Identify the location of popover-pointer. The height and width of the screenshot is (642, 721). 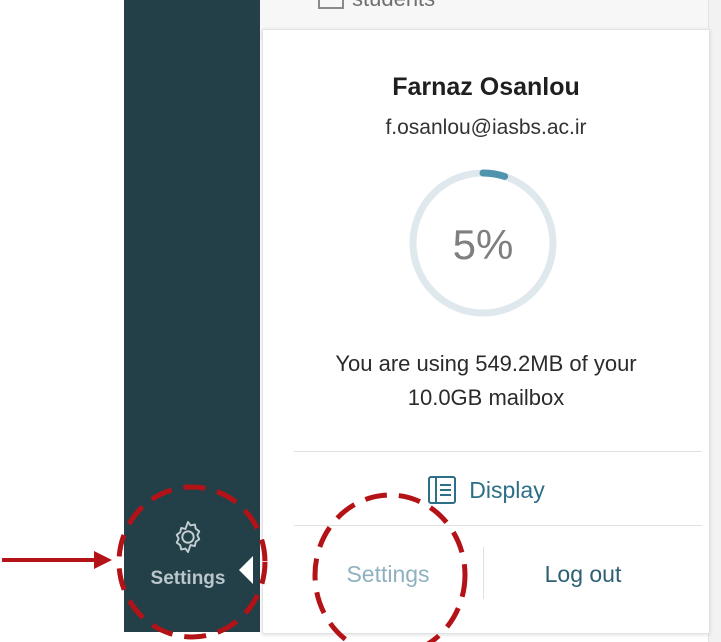
(246, 570).